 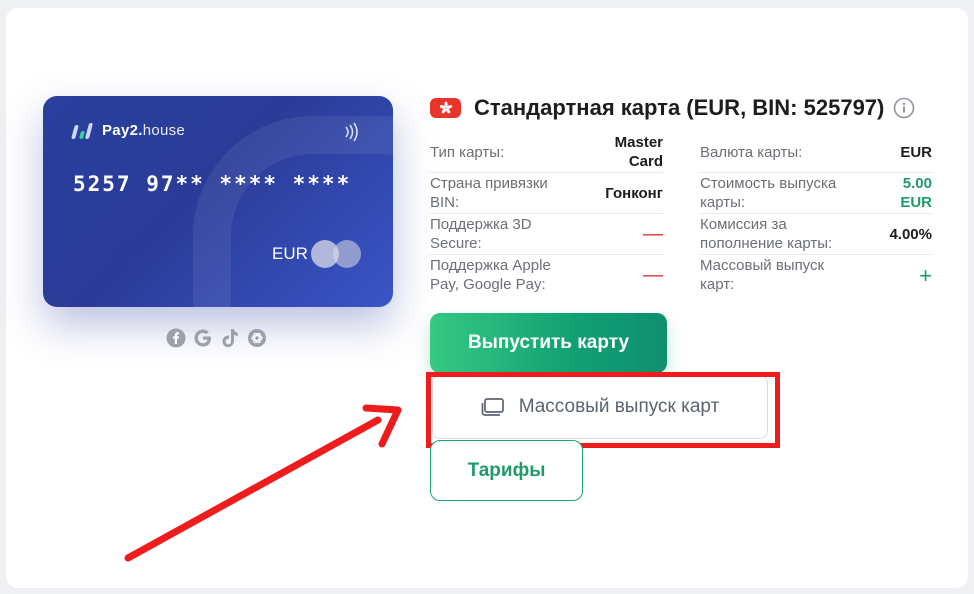 What do you see at coordinates (263, 483) in the screenshot?
I see `annotation-arrow-icon` at bounding box center [263, 483].